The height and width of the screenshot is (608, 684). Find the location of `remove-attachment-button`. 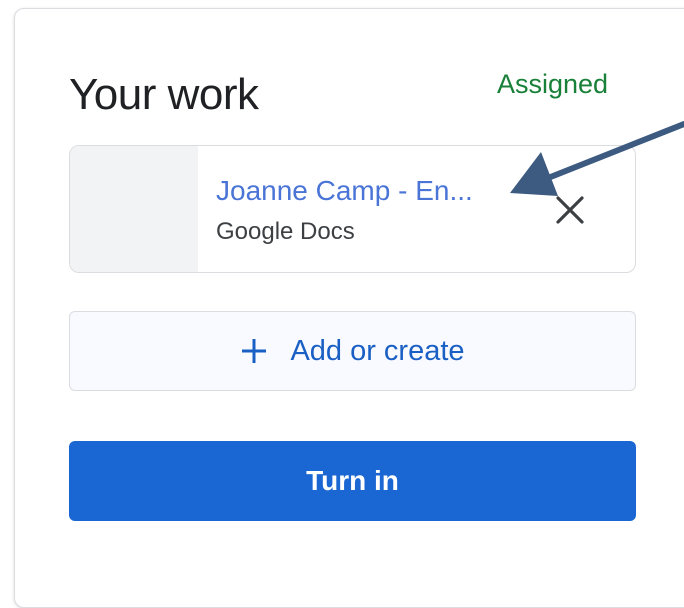

remove-attachment-button is located at coordinates (570, 210).